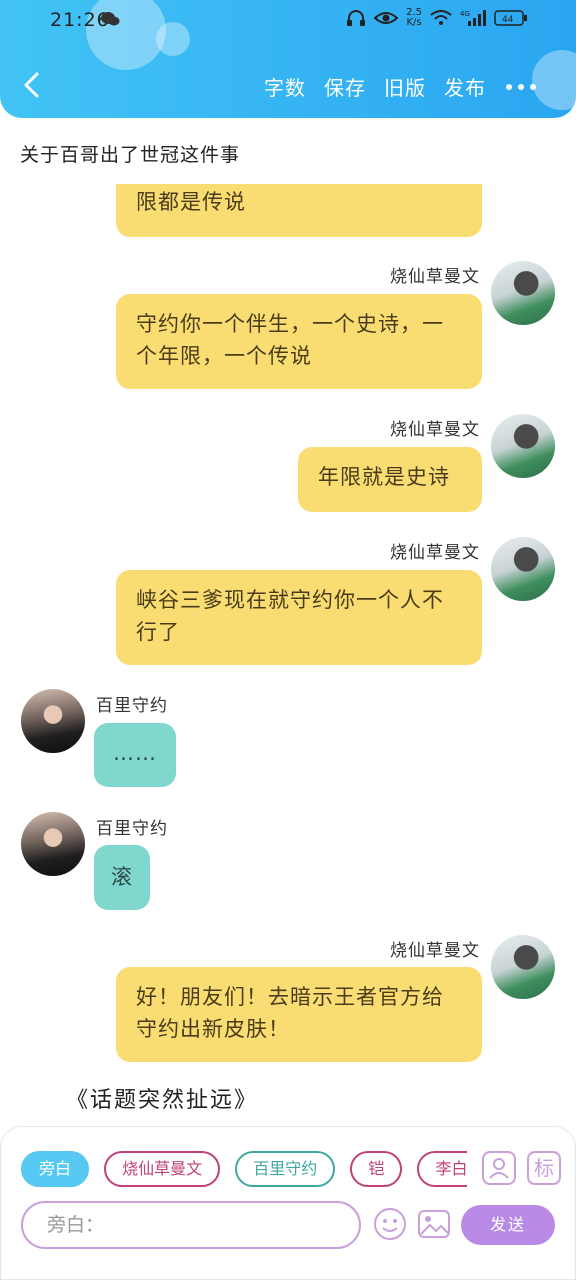 Image resolution: width=576 pixels, height=1280 pixels. I want to click on chat-title: 关于百哥出了世冠这件事, so click(130, 155).